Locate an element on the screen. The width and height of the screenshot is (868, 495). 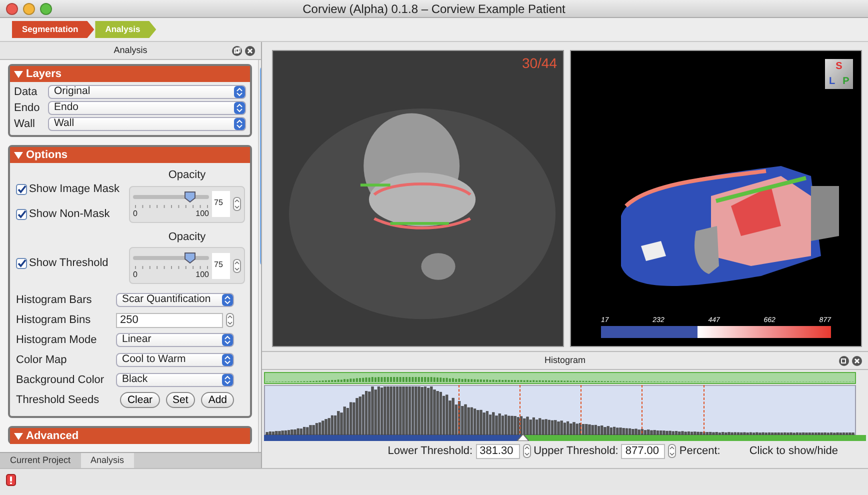
seed-button: Clear is located at coordinates (140, 400).